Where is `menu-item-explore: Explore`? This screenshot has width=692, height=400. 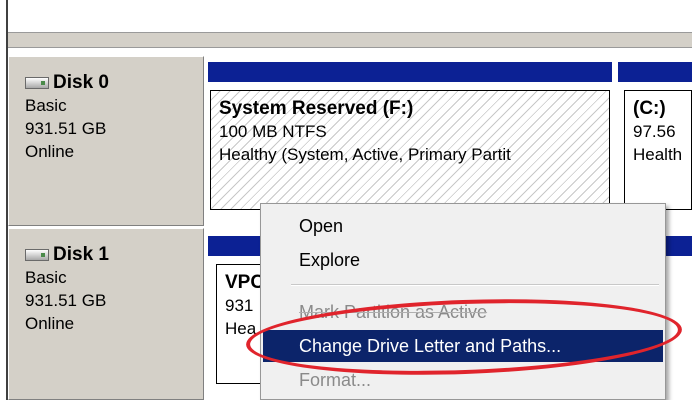 menu-item-explore: Explore is located at coordinates (463, 260).